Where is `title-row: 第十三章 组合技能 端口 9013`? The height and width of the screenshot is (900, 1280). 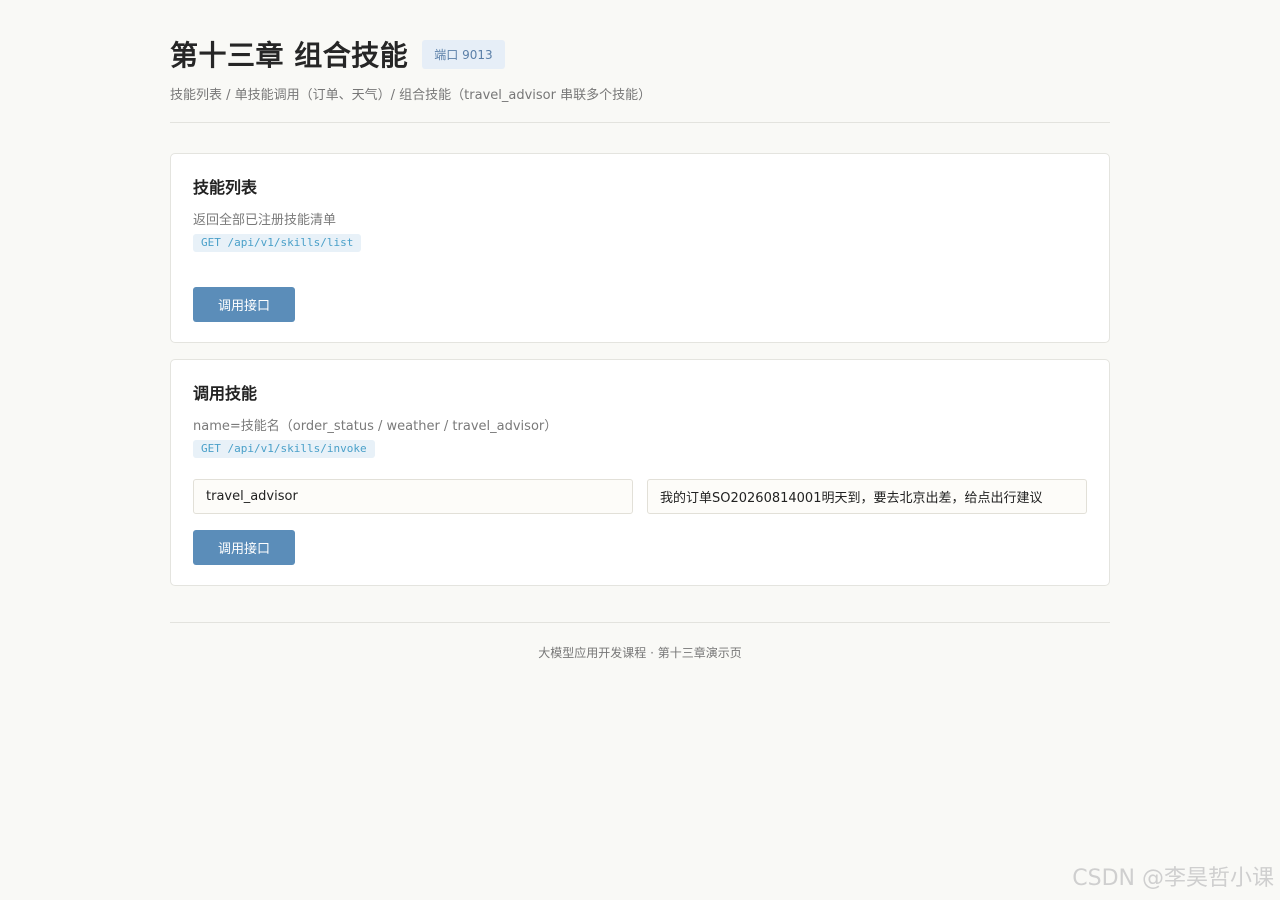 title-row: 第十三章 组合技能 端口 9013 is located at coordinates (640, 54).